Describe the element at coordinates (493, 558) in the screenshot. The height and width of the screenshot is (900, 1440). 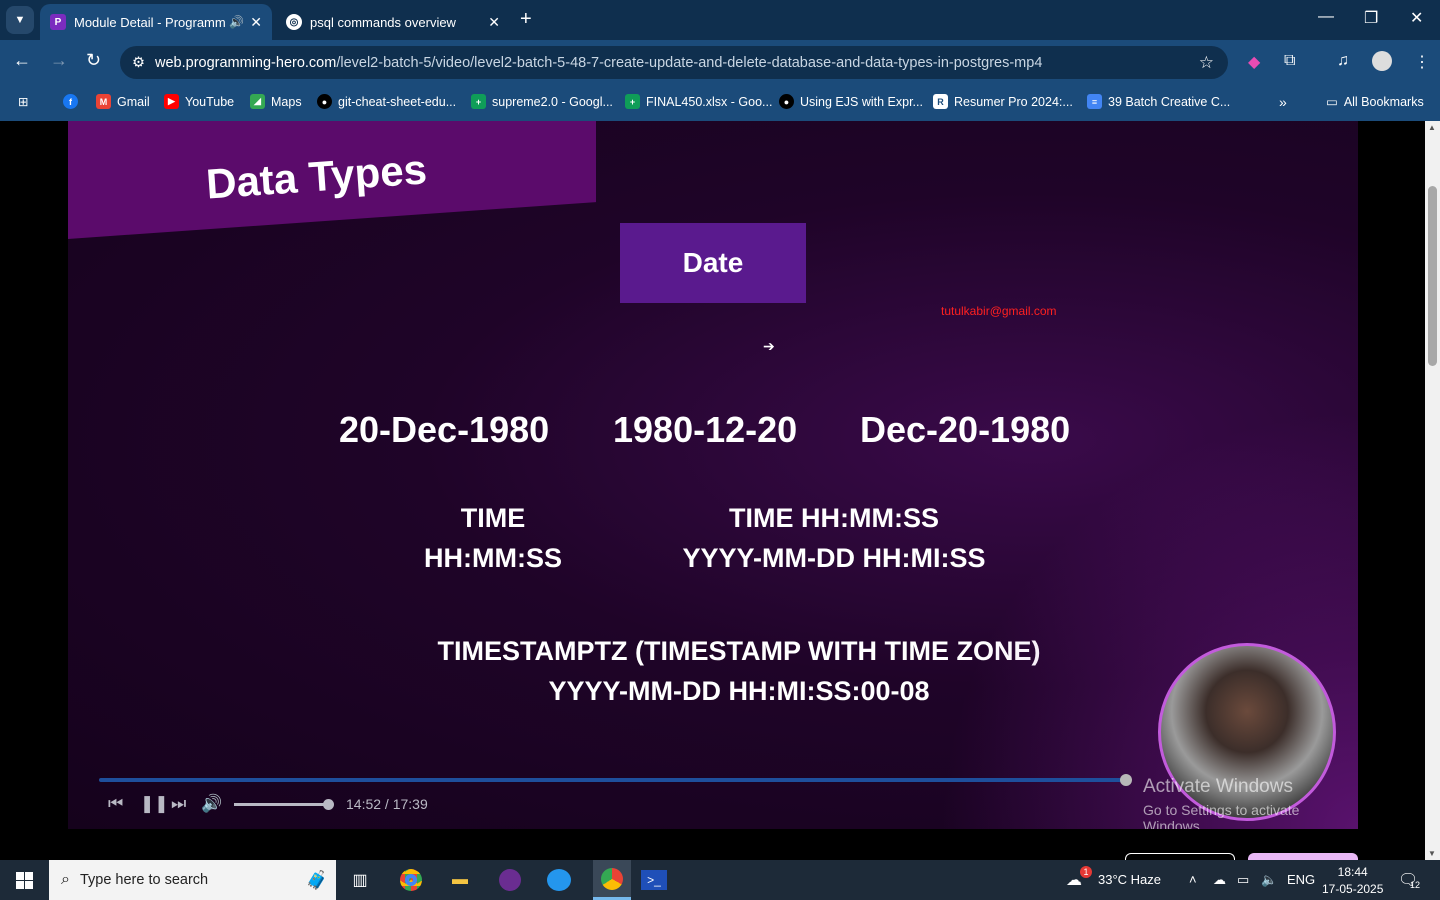
I see `time-format: HH:MM:SS` at that location.